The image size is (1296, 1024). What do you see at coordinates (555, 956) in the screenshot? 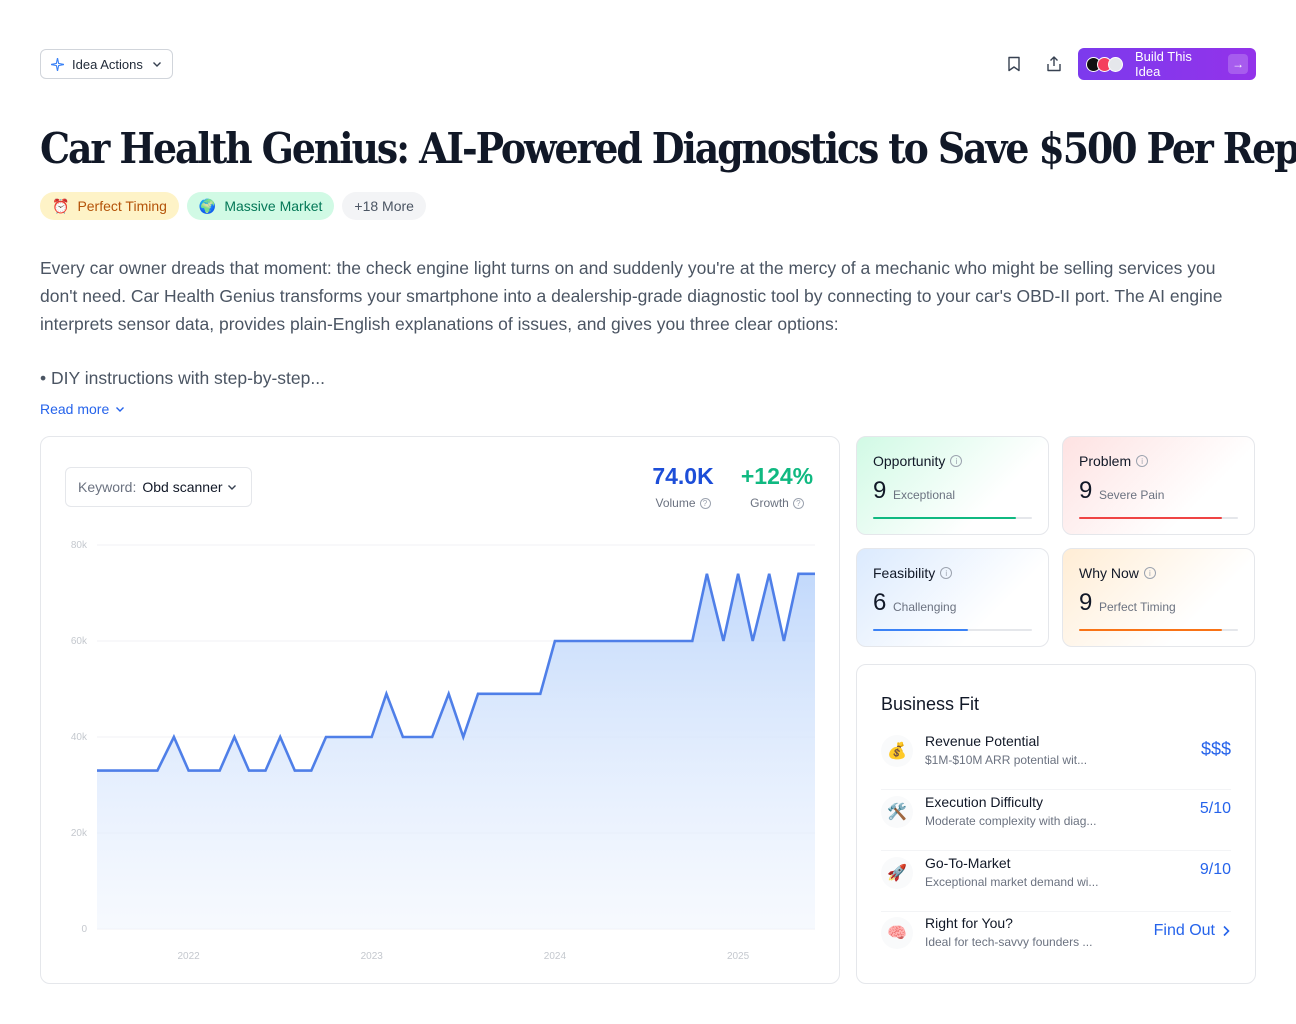
I see `x-tick-label: 2024` at bounding box center [555, 956].